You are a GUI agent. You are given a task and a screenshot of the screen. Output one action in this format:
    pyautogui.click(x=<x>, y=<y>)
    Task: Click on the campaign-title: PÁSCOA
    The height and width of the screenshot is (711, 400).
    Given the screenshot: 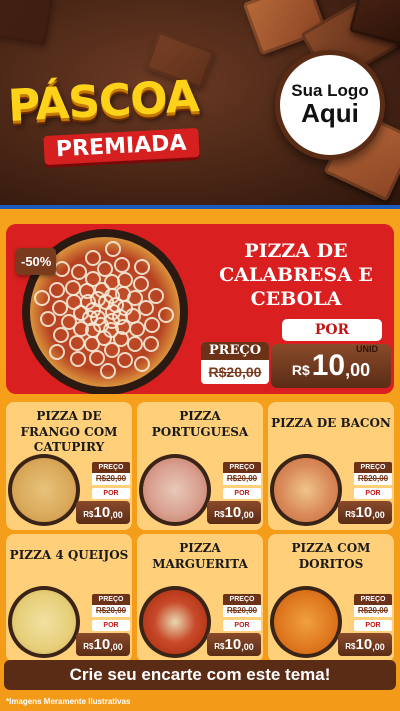 What is the action you would take?
    pyautogui.click(x=103, y=101)
    